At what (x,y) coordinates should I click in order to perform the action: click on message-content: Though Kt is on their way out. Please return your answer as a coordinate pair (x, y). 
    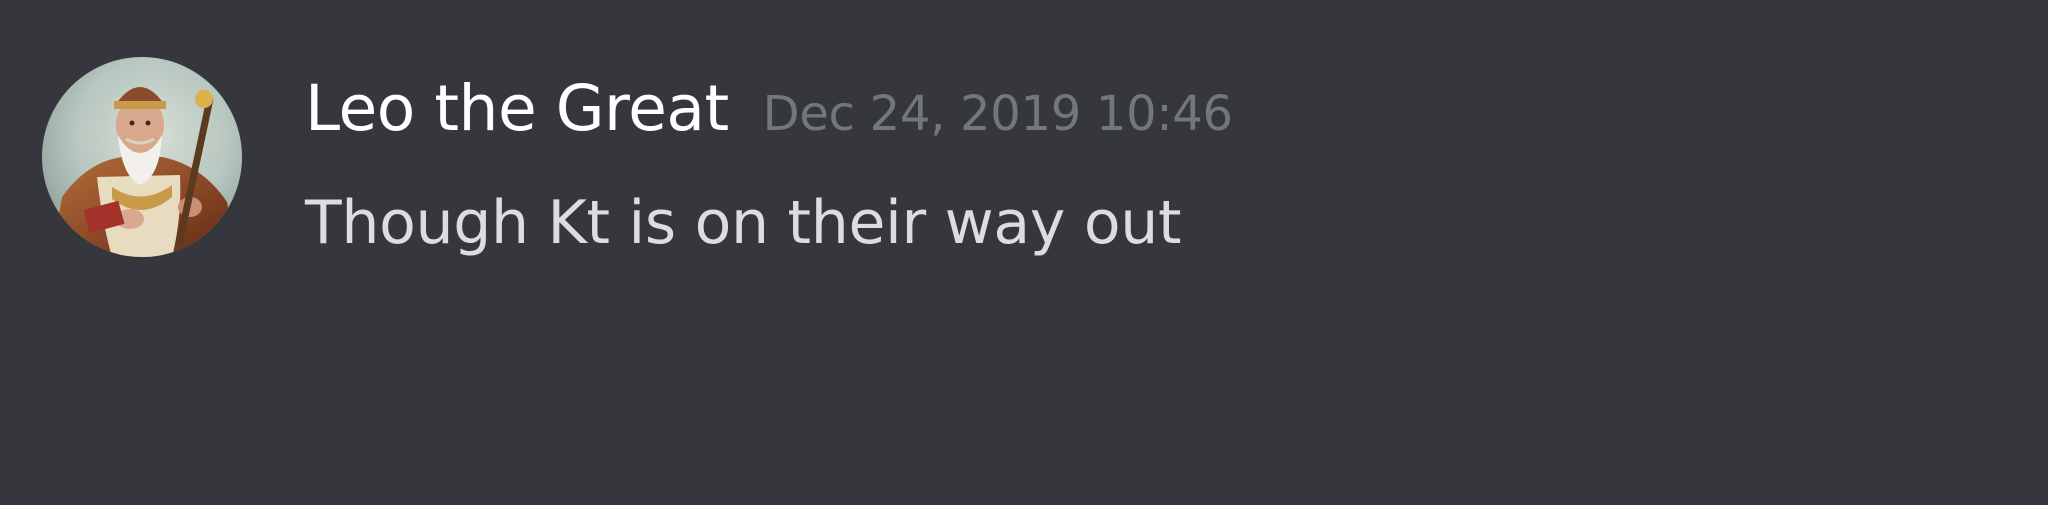
    Looking at the image, I should click on (743, 223).